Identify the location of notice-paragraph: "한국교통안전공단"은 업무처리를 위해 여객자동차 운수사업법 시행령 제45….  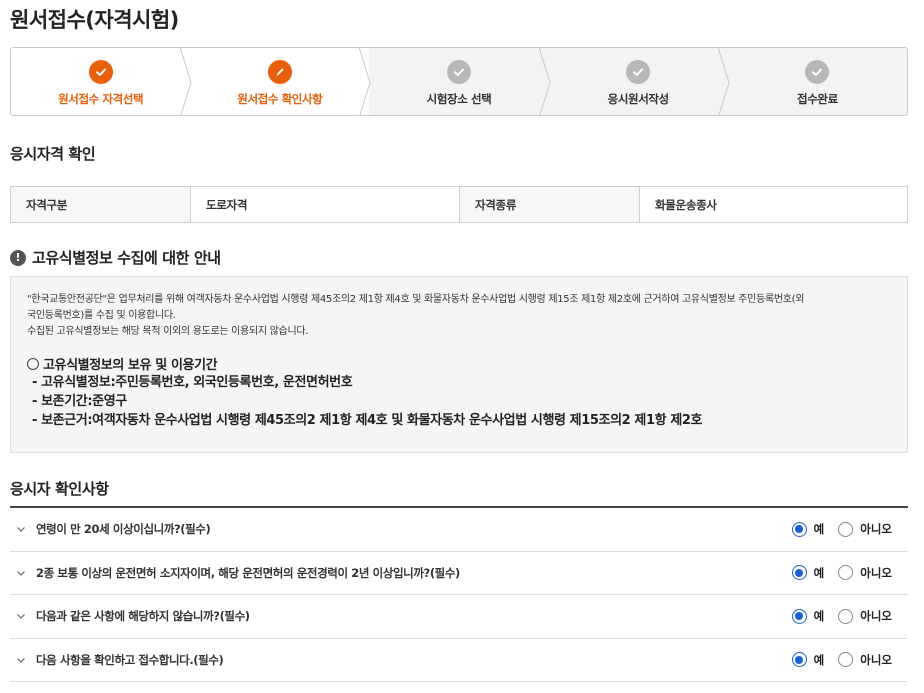
(416, 299).